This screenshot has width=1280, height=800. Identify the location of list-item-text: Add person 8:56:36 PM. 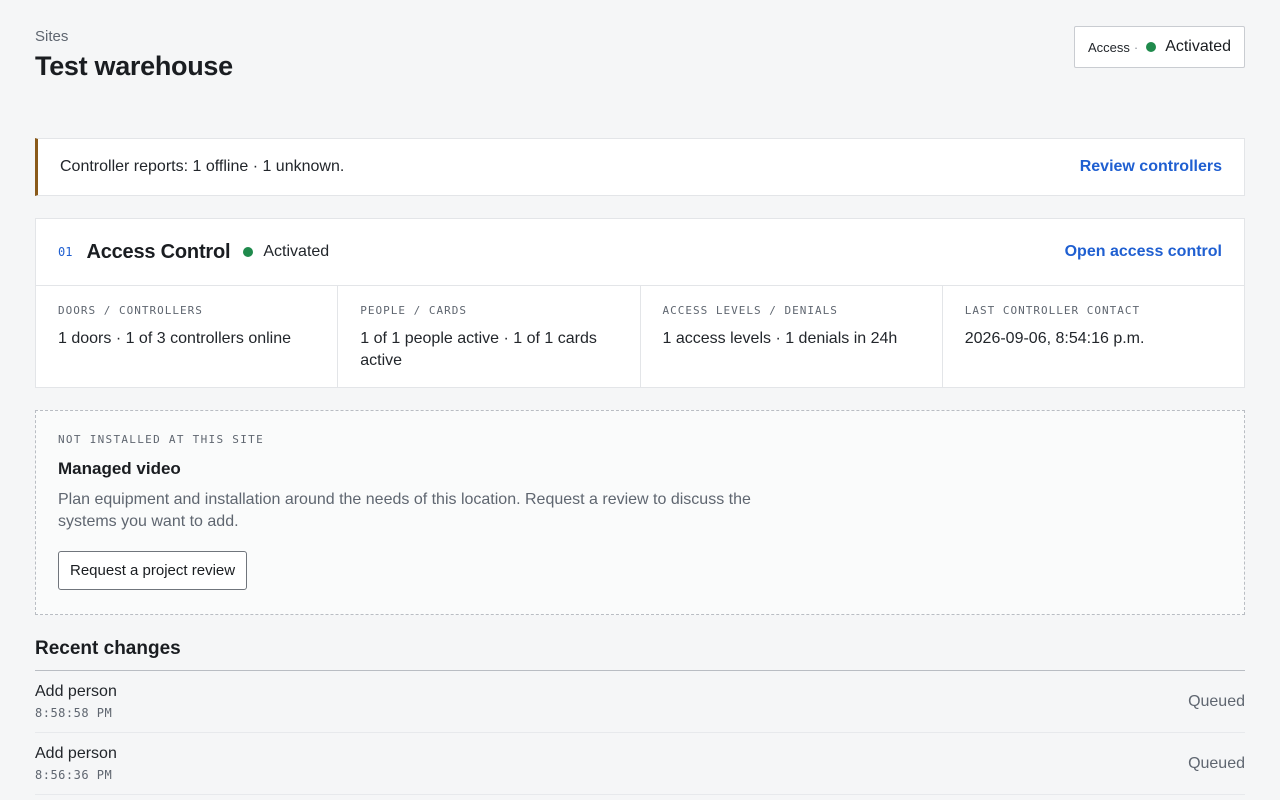
(76, 763).